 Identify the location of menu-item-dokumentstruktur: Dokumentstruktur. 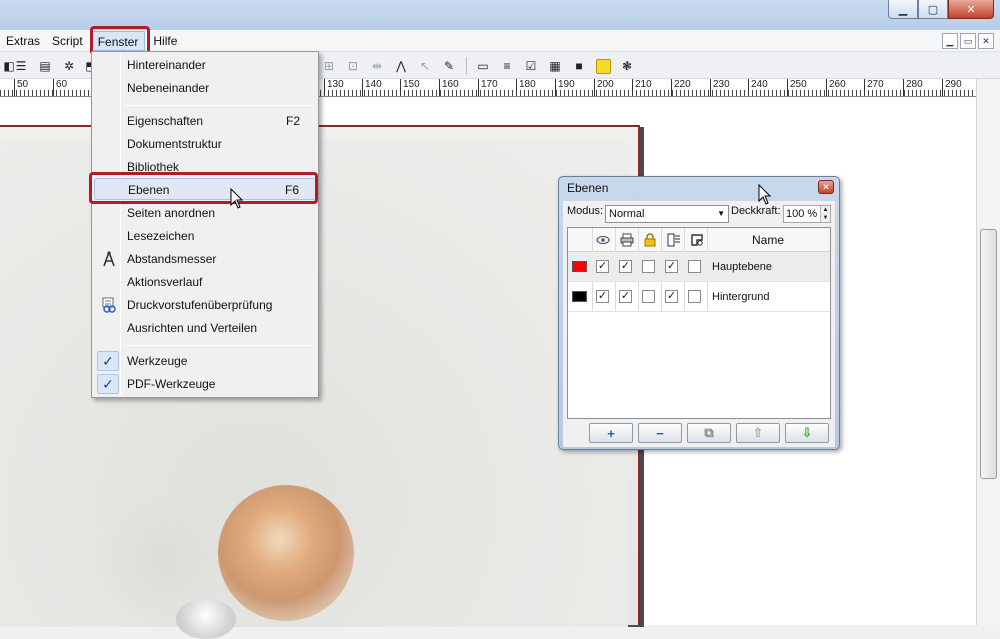
(205, 144).